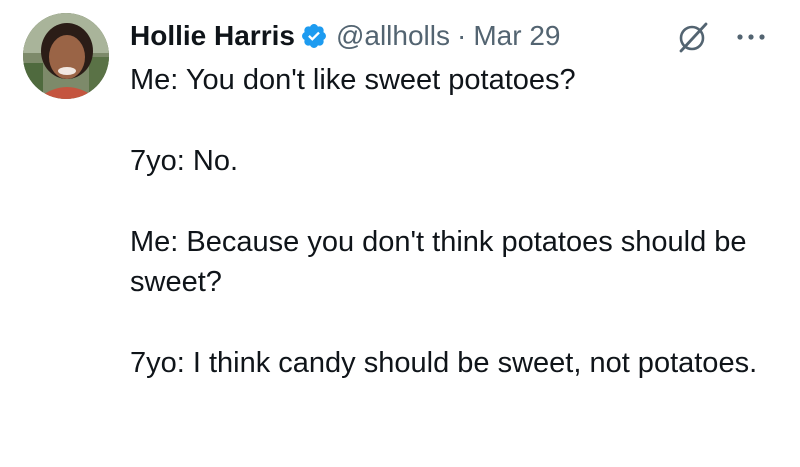  What do you see at coordinates (393, 36) in the screenshot?
I see `user-handle: @allholls` at bounding box center [393, 36].